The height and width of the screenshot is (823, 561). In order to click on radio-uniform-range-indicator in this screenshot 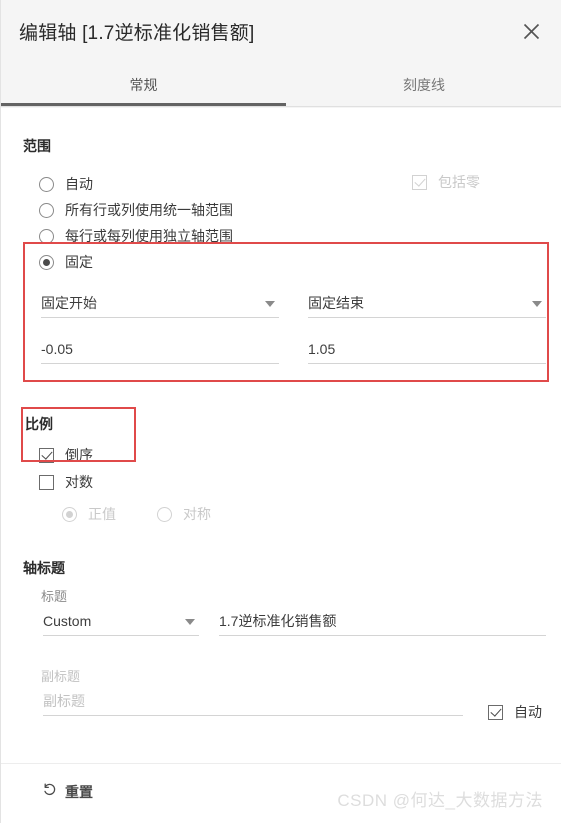, I will do `click(46, 210)`.